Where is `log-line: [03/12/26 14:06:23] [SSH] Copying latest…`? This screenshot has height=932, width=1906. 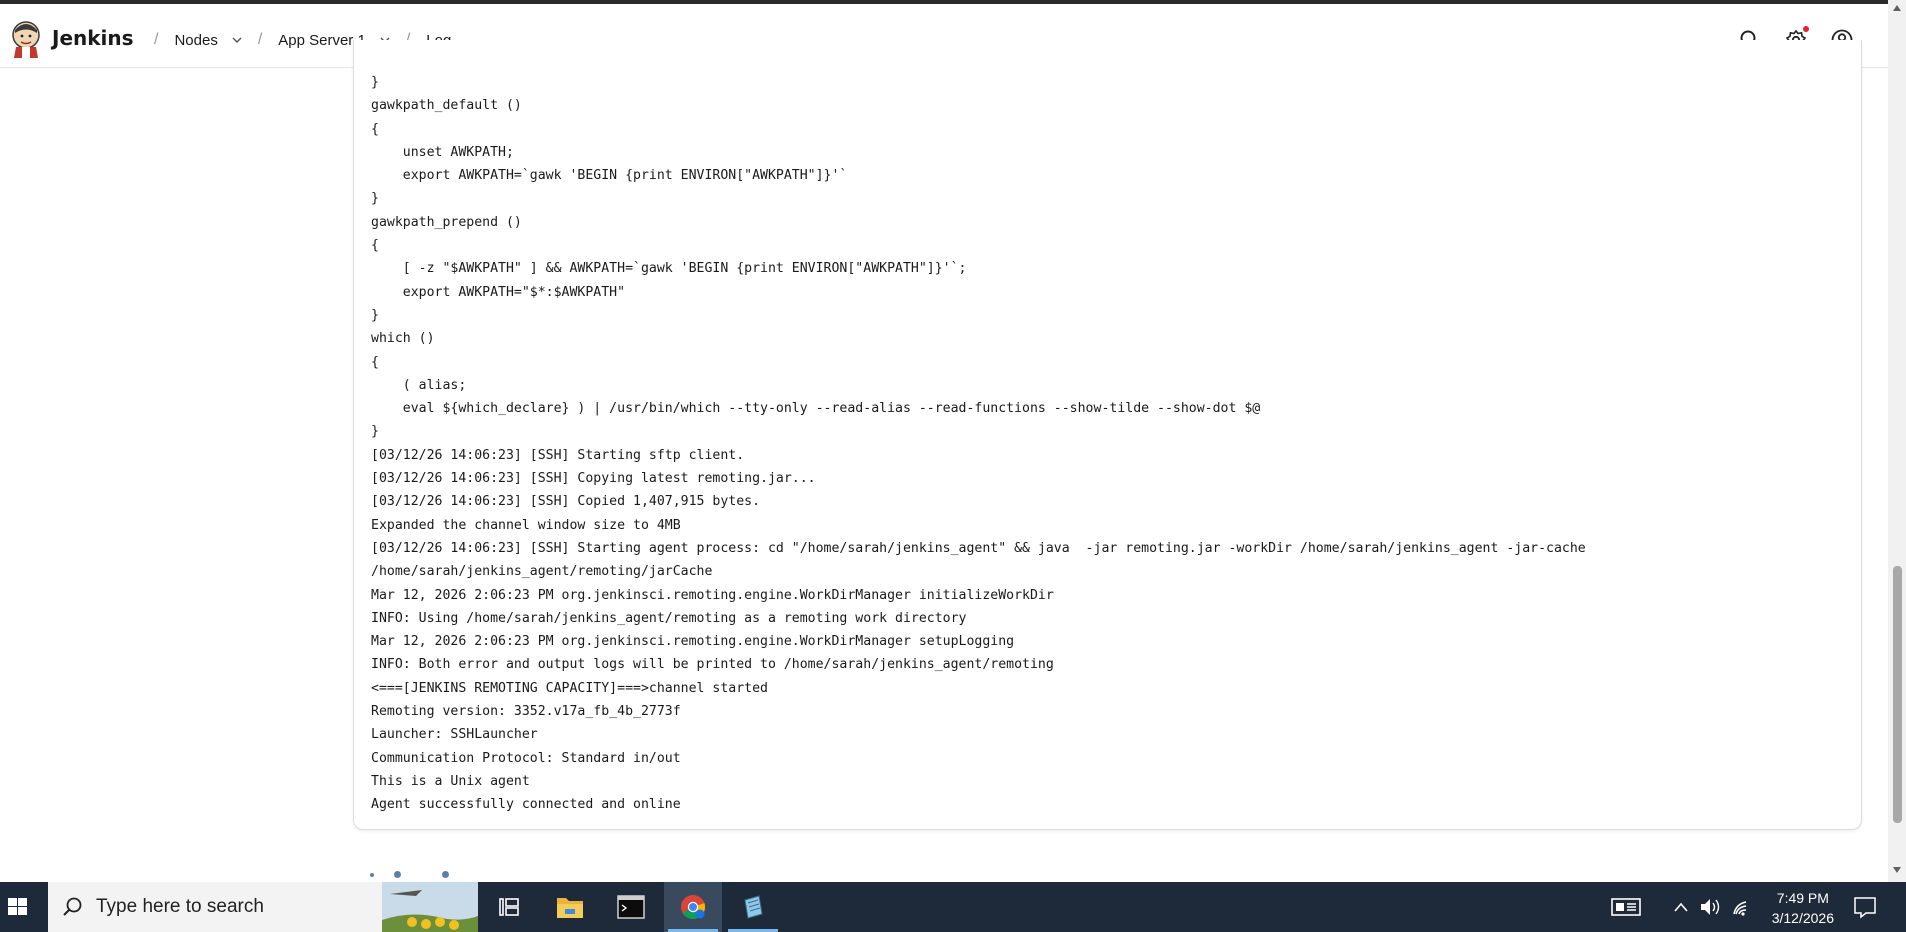
log-line: [03/12/26 14:06:23] [SSH] Copying latest… is located at coordinates (593, 479).